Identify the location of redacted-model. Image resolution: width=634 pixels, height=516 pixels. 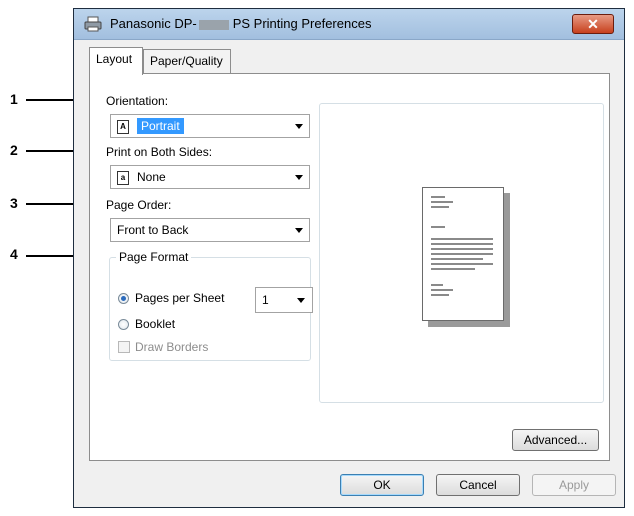
(213, 24).